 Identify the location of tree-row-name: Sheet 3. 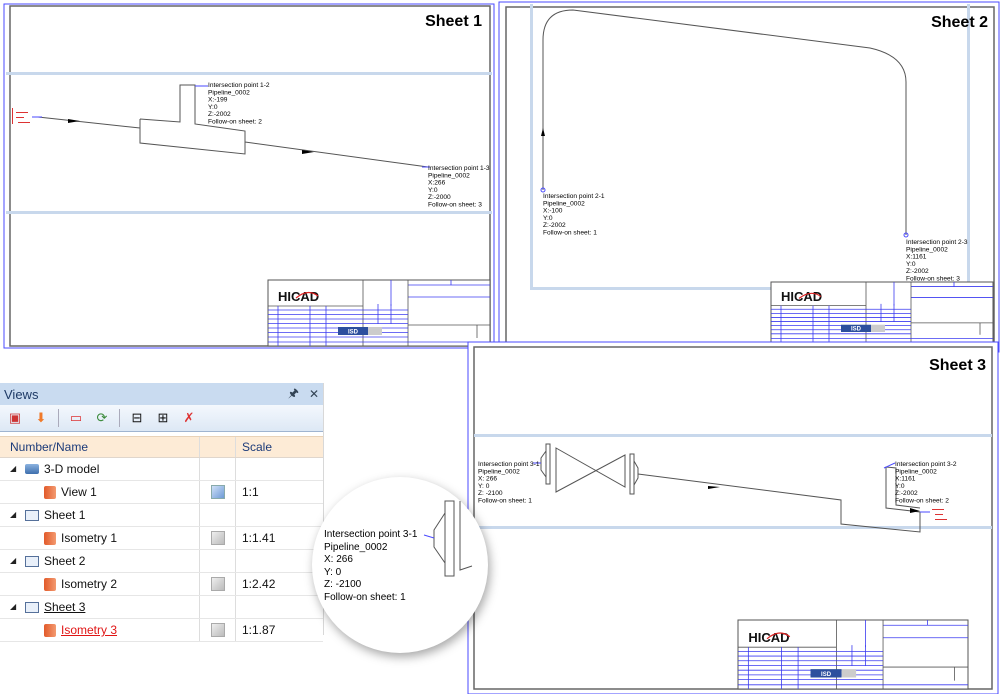
(65, 607).